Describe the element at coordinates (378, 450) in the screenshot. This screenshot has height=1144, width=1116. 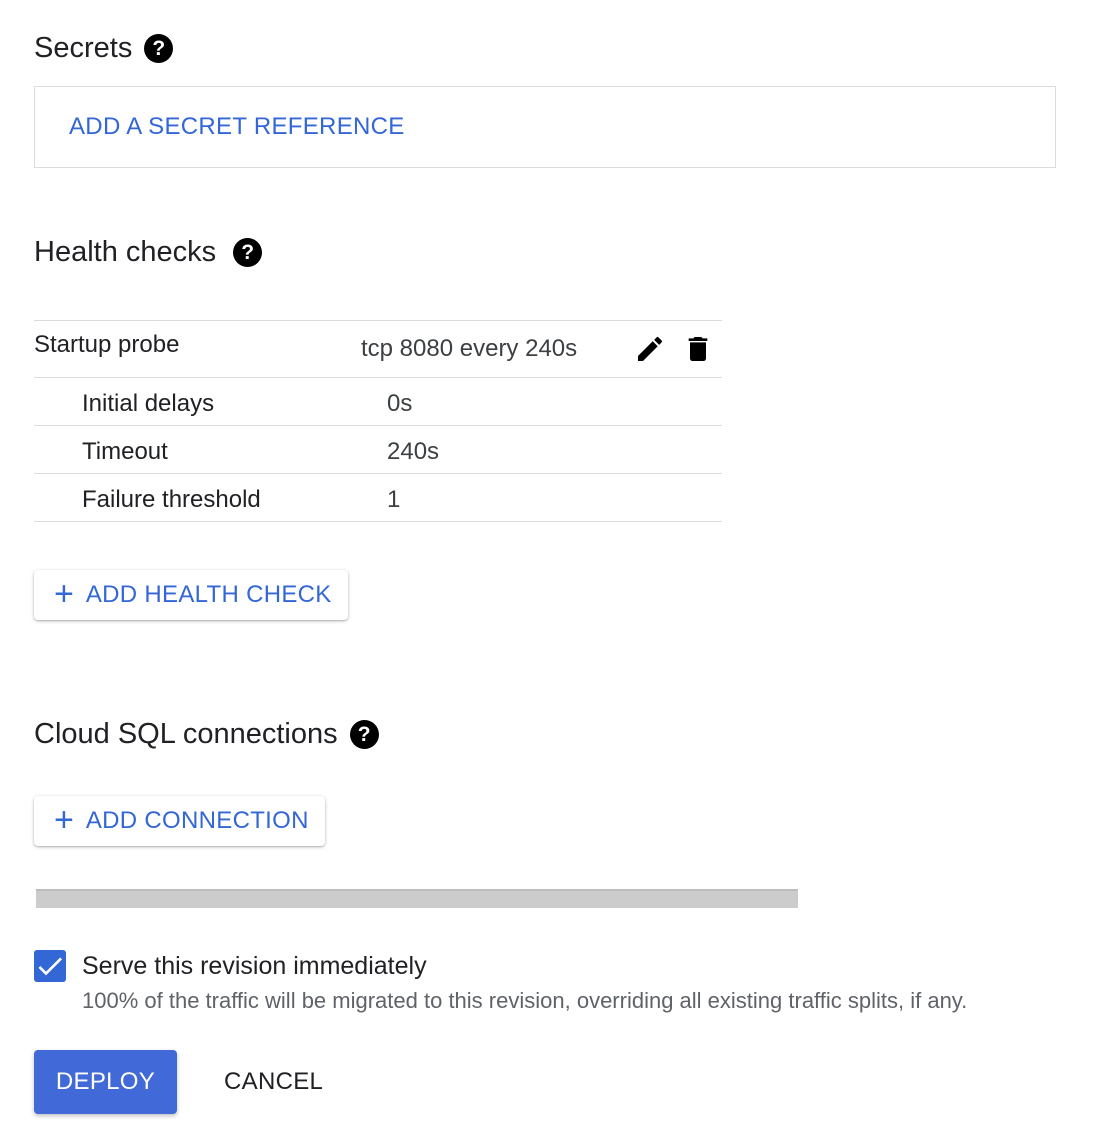
I see `probe-detail-row: Timeout 240s` at that location.